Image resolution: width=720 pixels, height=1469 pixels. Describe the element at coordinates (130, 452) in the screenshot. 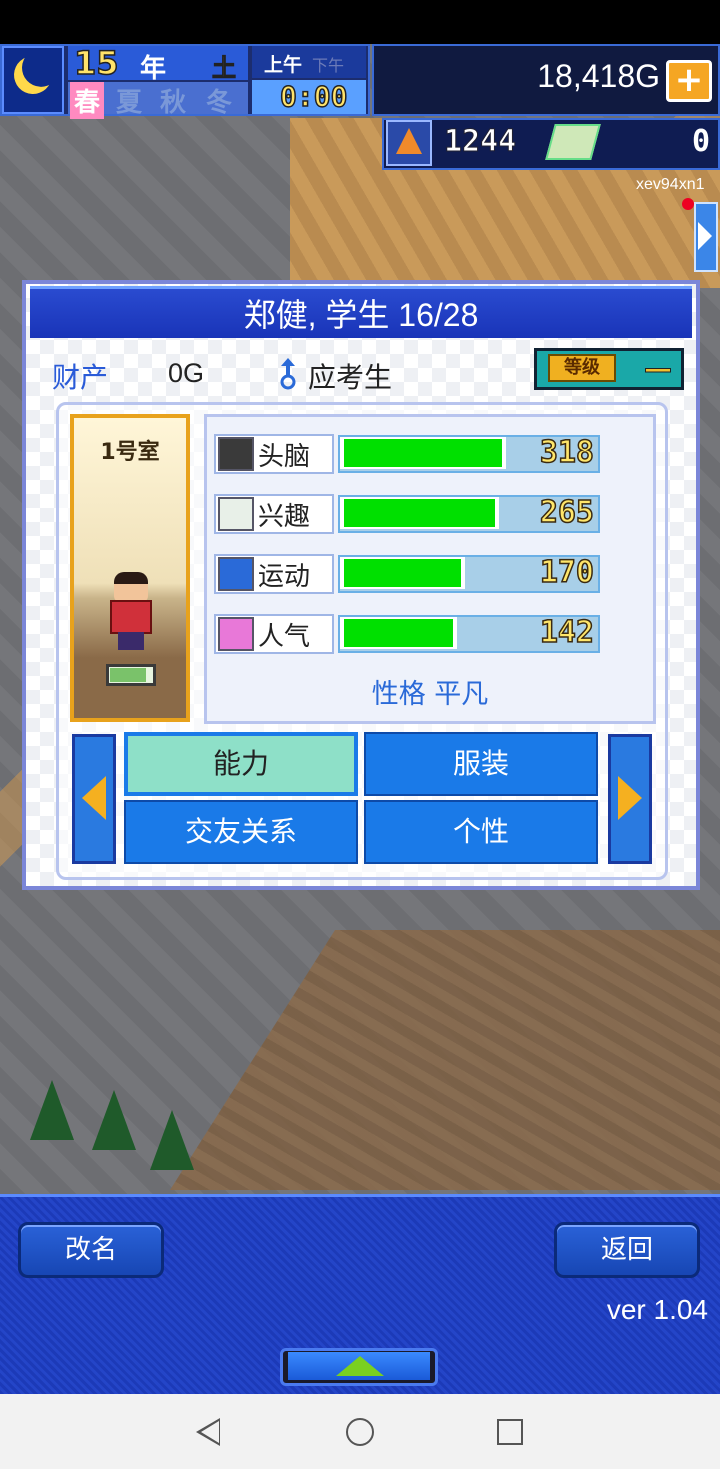

I see `room-label: 1号室` at that location.